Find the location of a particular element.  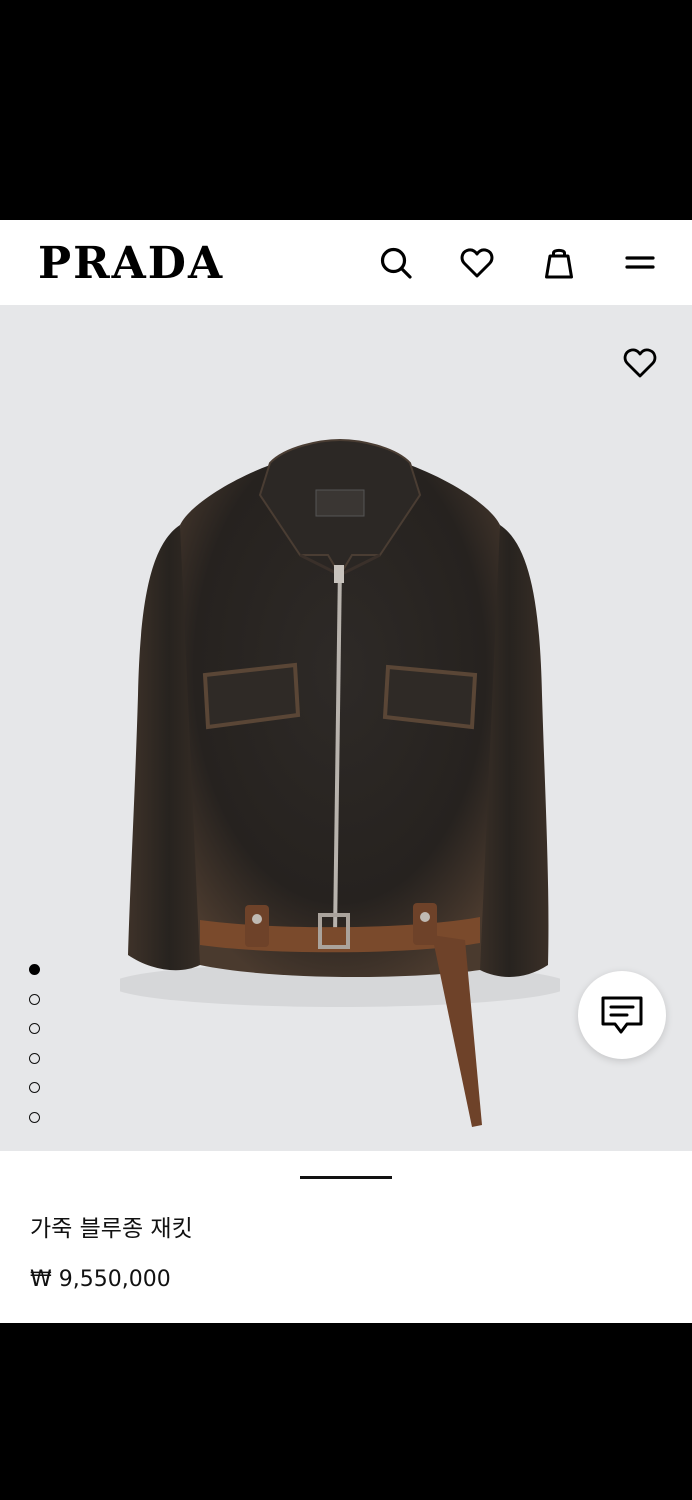

carousel-pagination is located at coordinates (36, 1052).